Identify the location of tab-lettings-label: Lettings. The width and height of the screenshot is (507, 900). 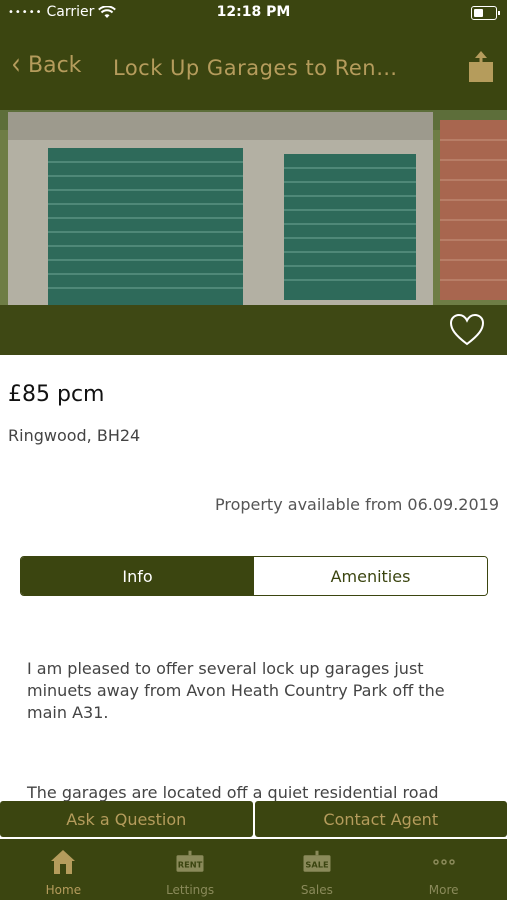
(190, 890).